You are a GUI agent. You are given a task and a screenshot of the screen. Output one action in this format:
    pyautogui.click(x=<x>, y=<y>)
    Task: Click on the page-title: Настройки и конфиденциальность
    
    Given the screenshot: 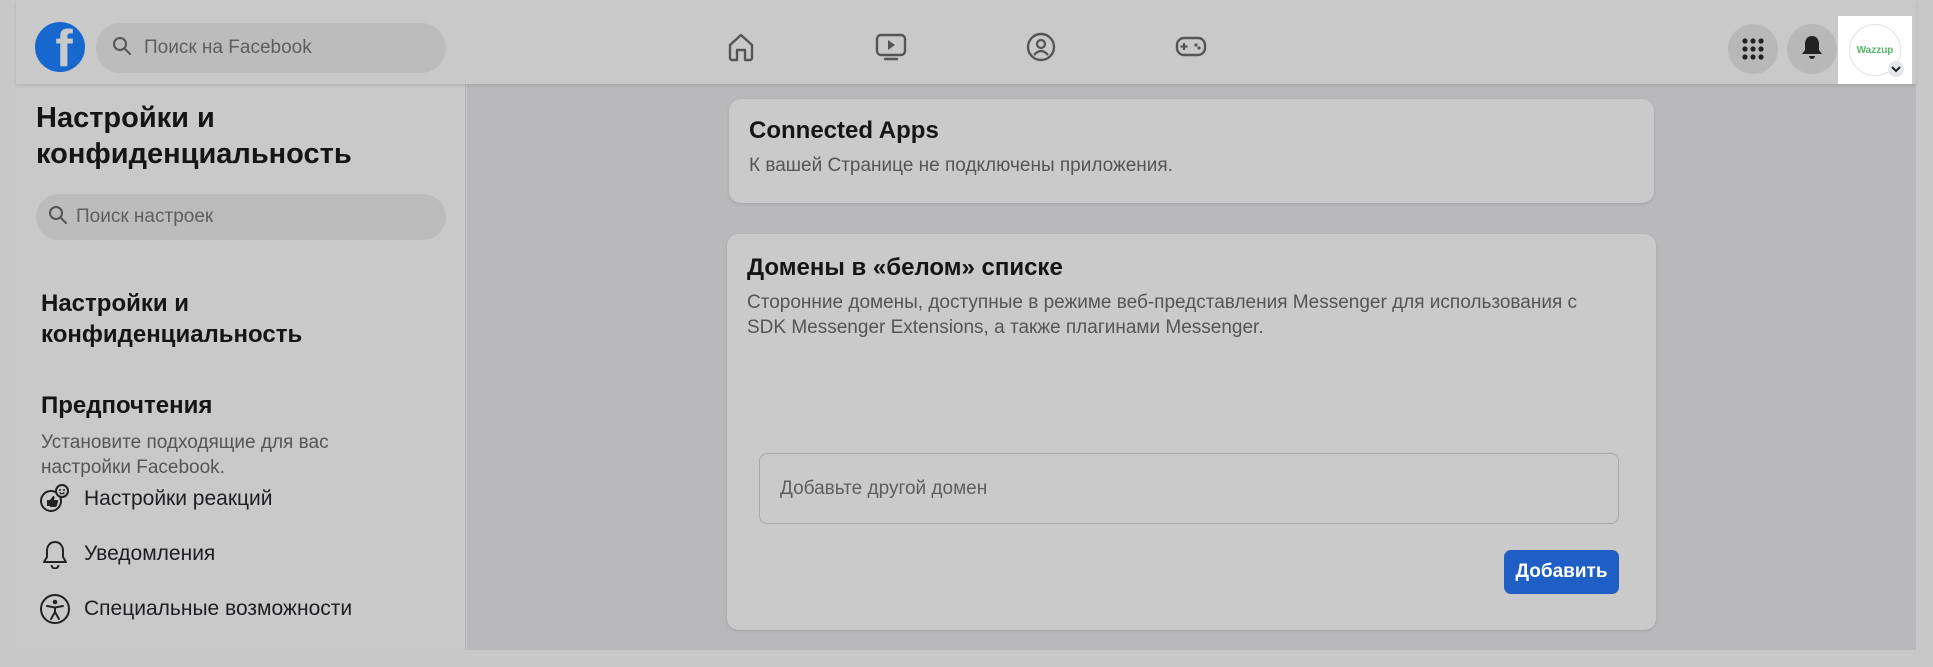 What is the action you would take?
    pyautogui.click(x=194, y=136)
    